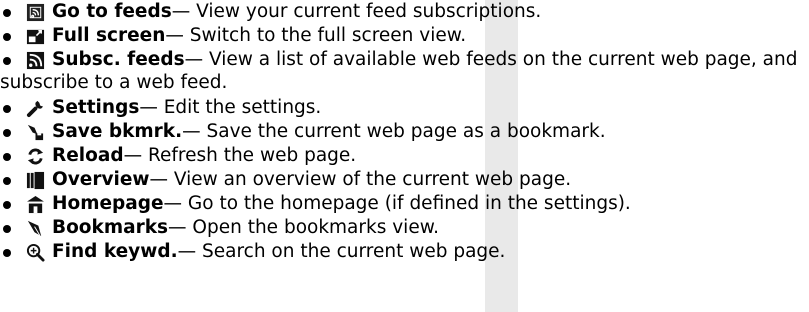 The height and width of the screenshot is (312, 809). Describe the element at coordinates (35, 204) in the screenshot. I see `homepage-icon` at that location.